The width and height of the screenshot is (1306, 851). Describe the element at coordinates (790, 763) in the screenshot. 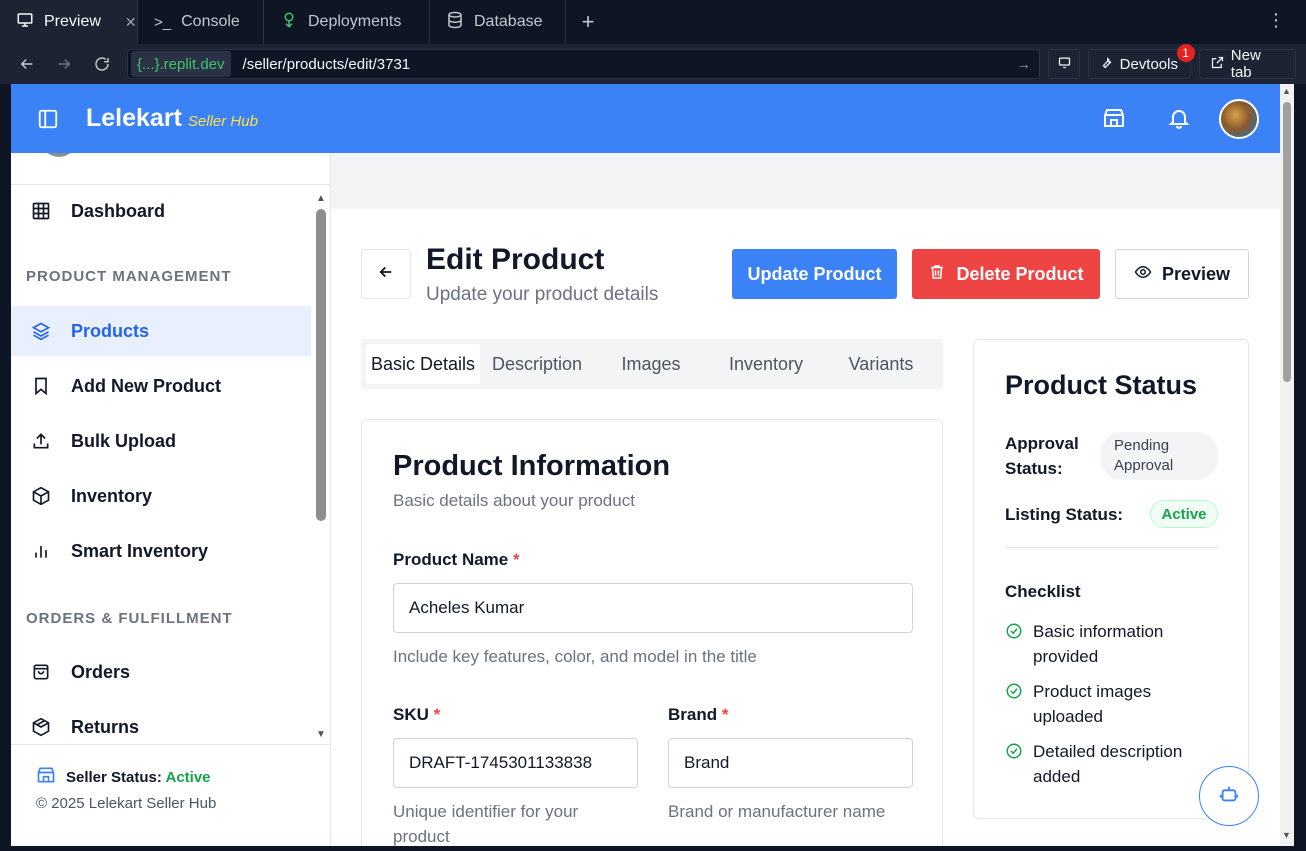

I see `brand-input: Brand` at that location.